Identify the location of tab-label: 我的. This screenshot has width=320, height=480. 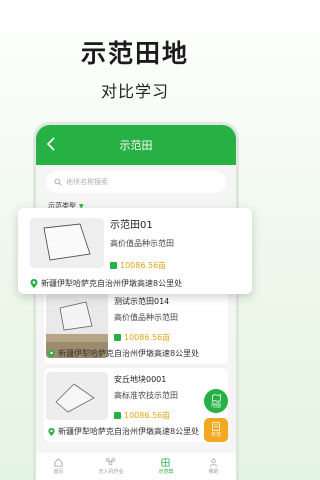
(213, 472).